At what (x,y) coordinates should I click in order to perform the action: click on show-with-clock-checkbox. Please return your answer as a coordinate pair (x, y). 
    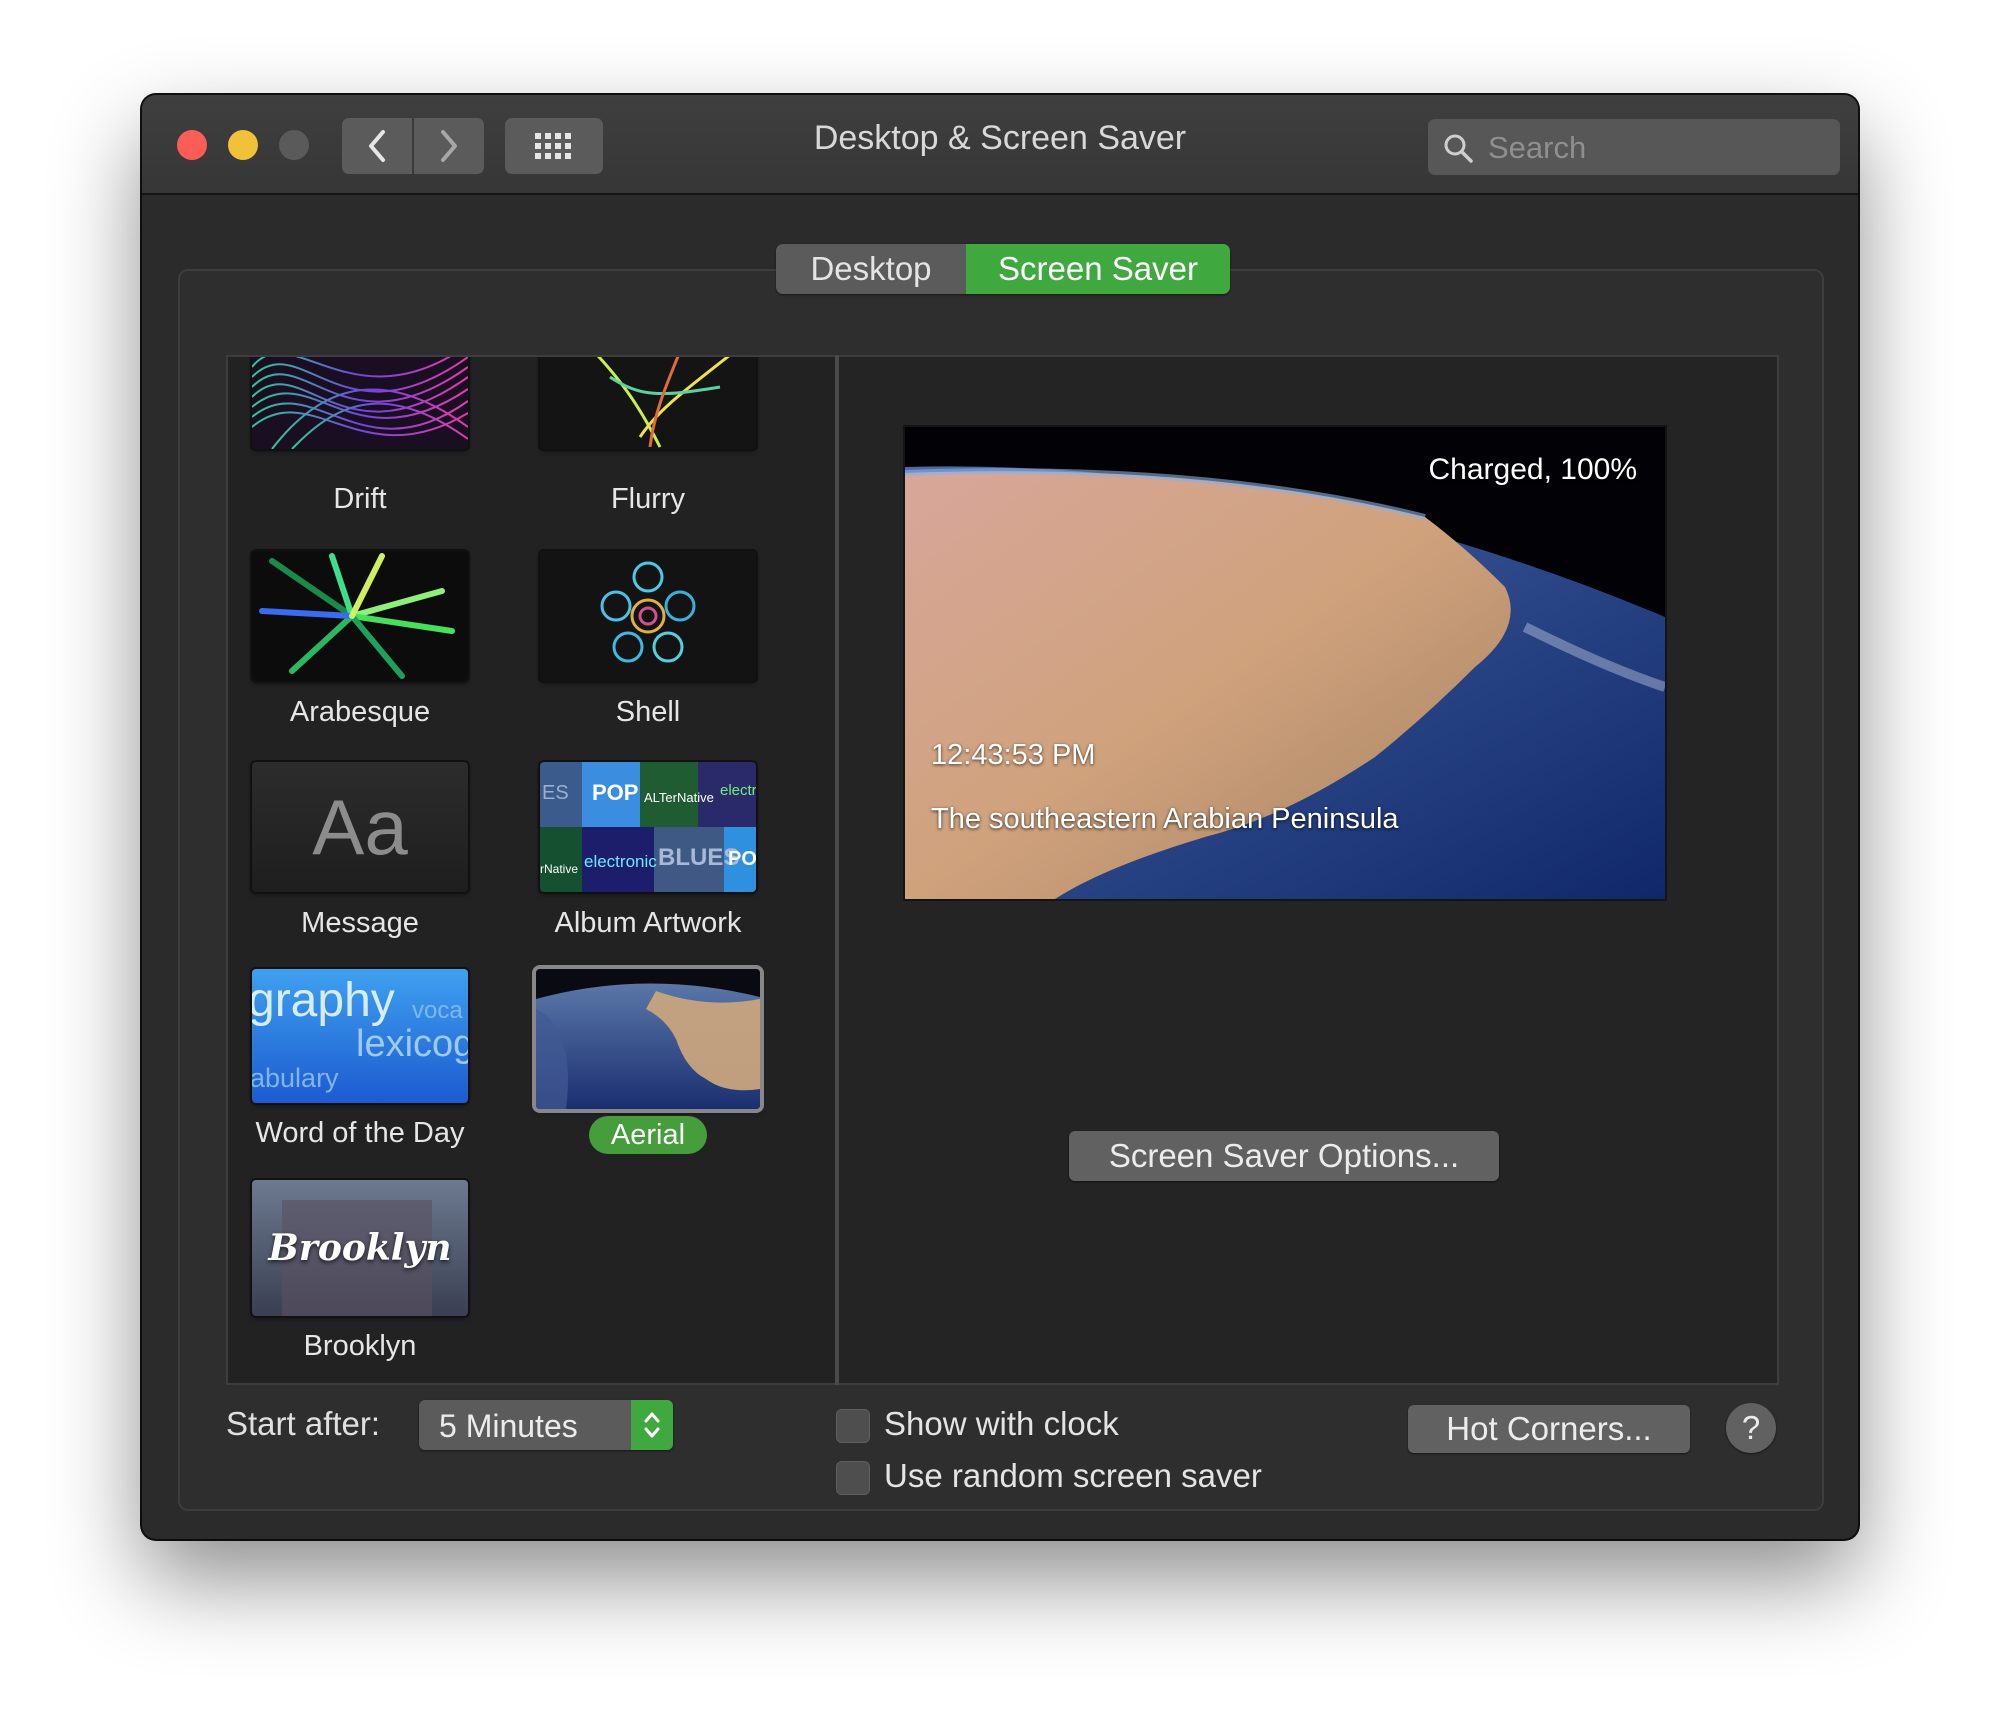
    Looking at the image, I should click on (853, 1426).